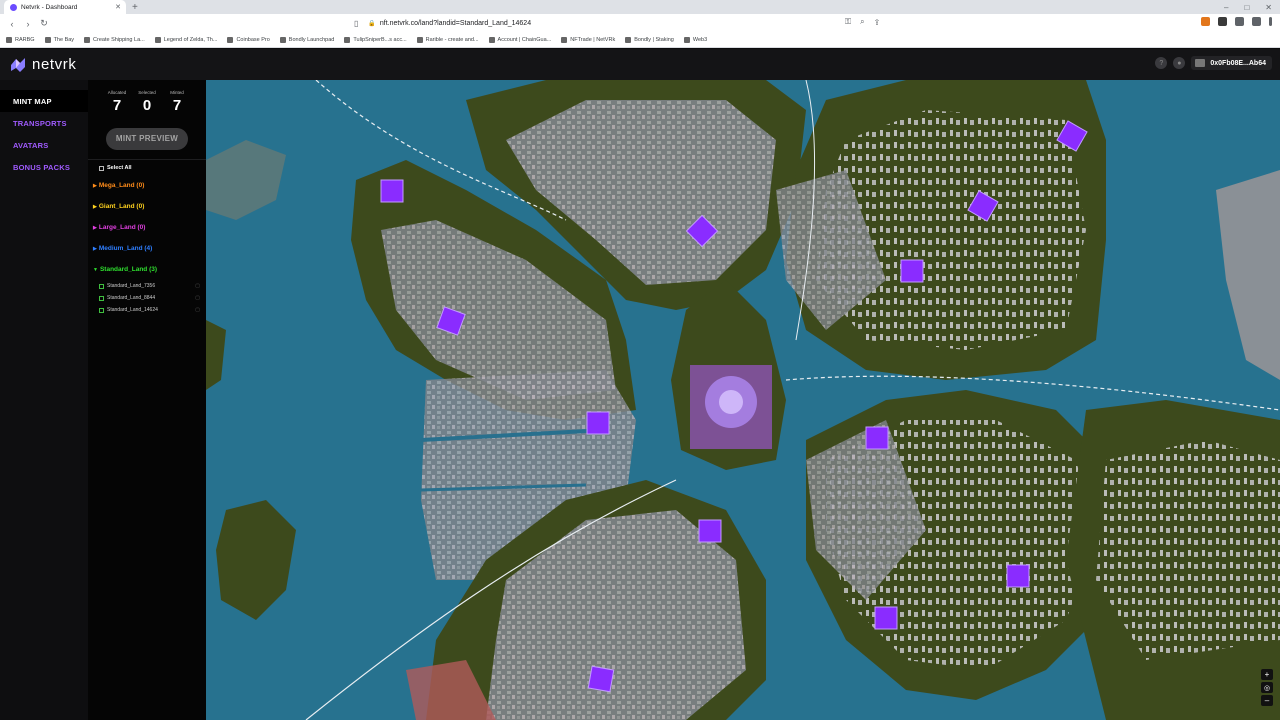  What do you see at coordinates (59, 40) in the screenshot?
I see `bookmark-item: The Bay` at bounding box center [59, 40].